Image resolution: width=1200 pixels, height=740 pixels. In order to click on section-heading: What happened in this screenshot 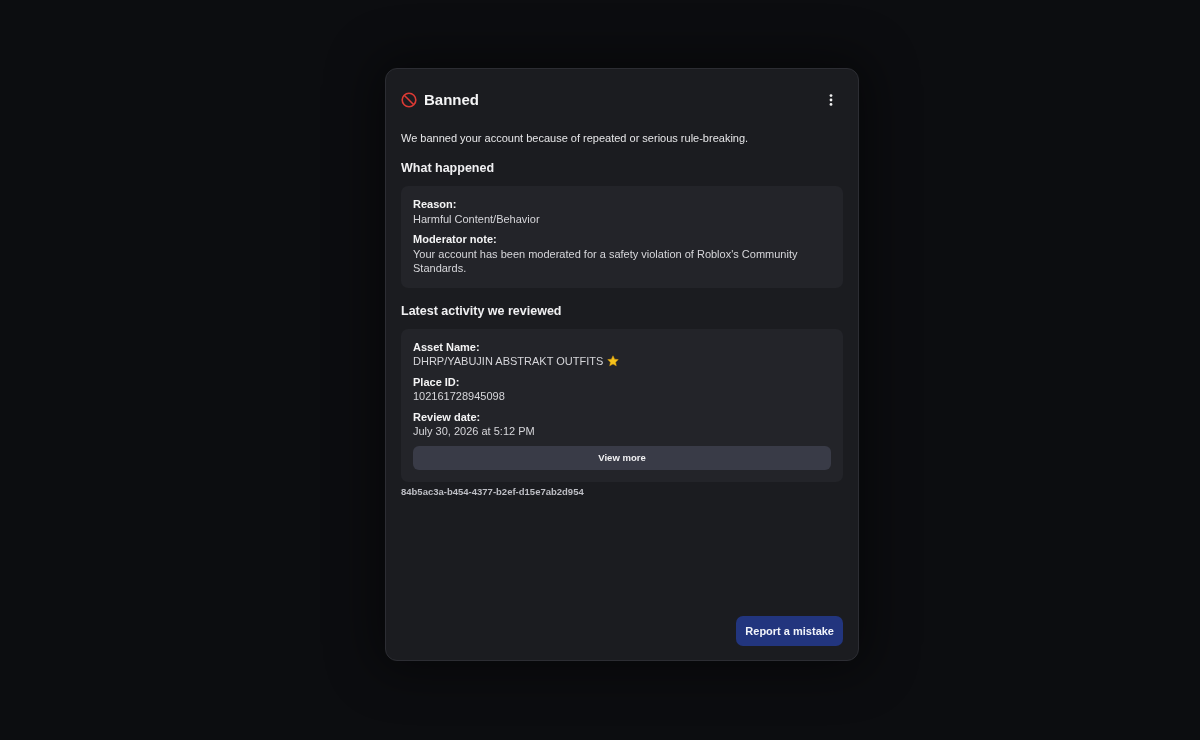, I will do `click(448, 168)`.